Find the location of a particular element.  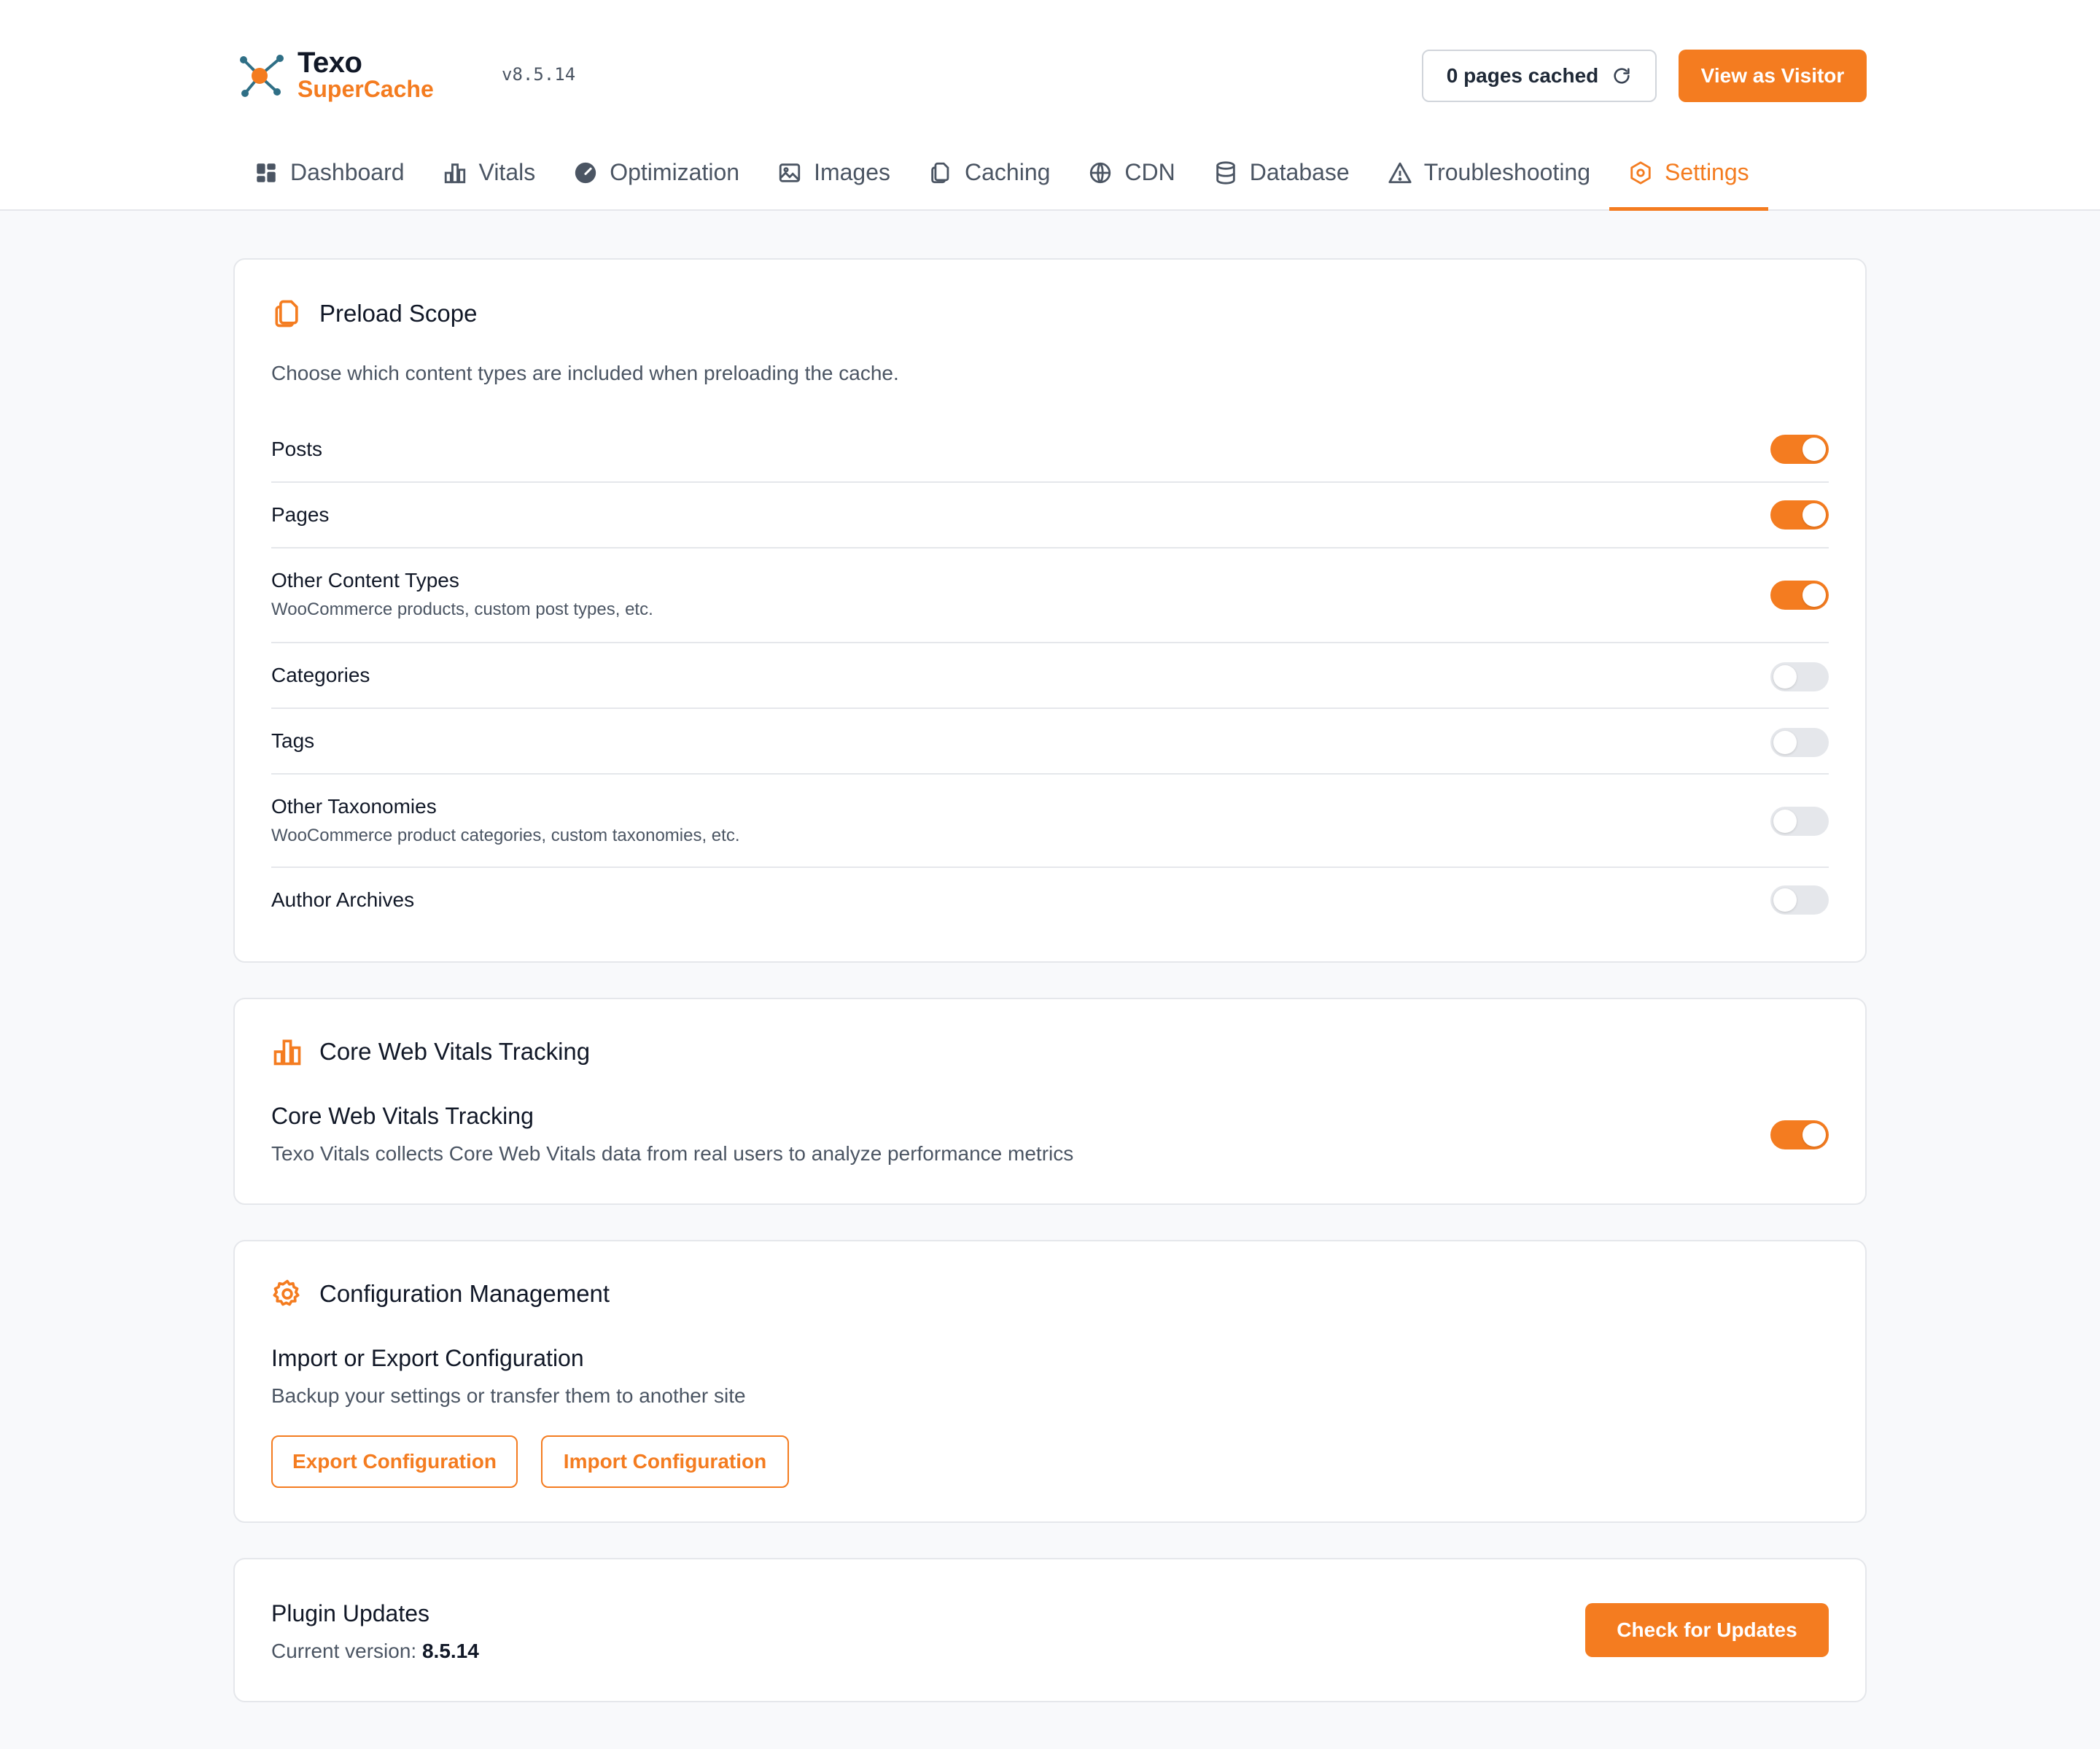

tab-caching: Caching is located at coordinates (989, 179).